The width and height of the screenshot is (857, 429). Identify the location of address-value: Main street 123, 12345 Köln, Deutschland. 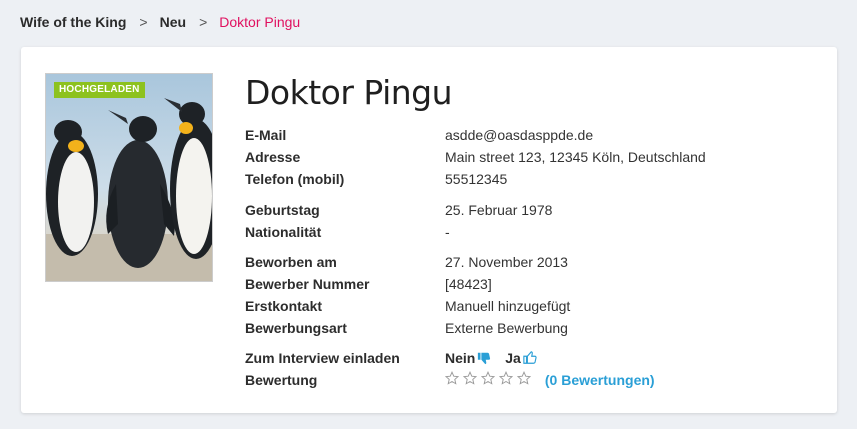
(575, 157).